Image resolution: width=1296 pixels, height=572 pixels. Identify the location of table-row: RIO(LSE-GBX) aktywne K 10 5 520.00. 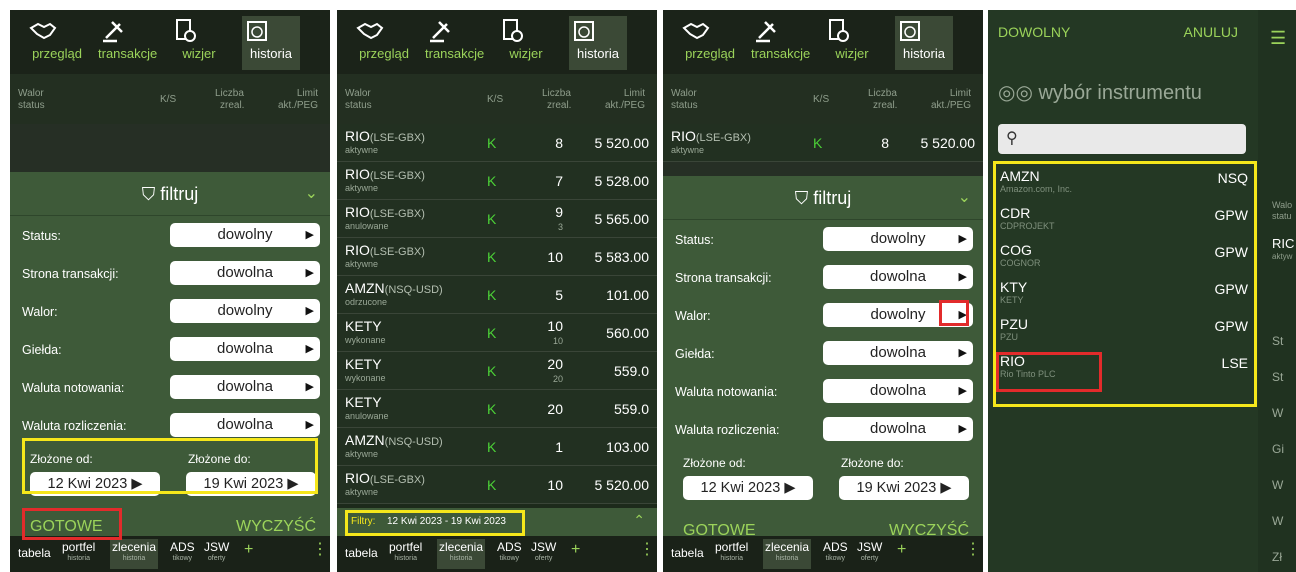
(497, 485).